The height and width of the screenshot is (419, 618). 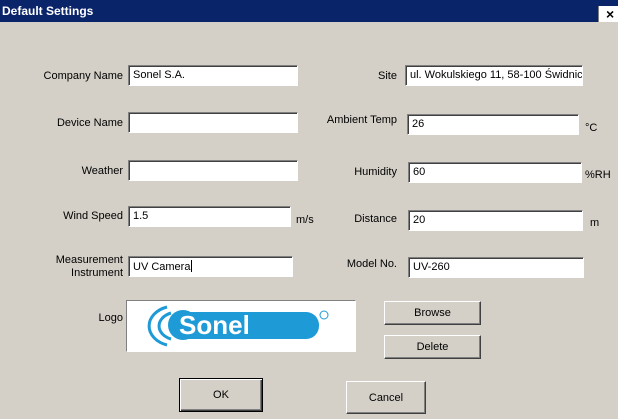 What do you see at coordinates (213, 170) in the screenshot?
I see `weather-input` at bounding box center [213, 170].